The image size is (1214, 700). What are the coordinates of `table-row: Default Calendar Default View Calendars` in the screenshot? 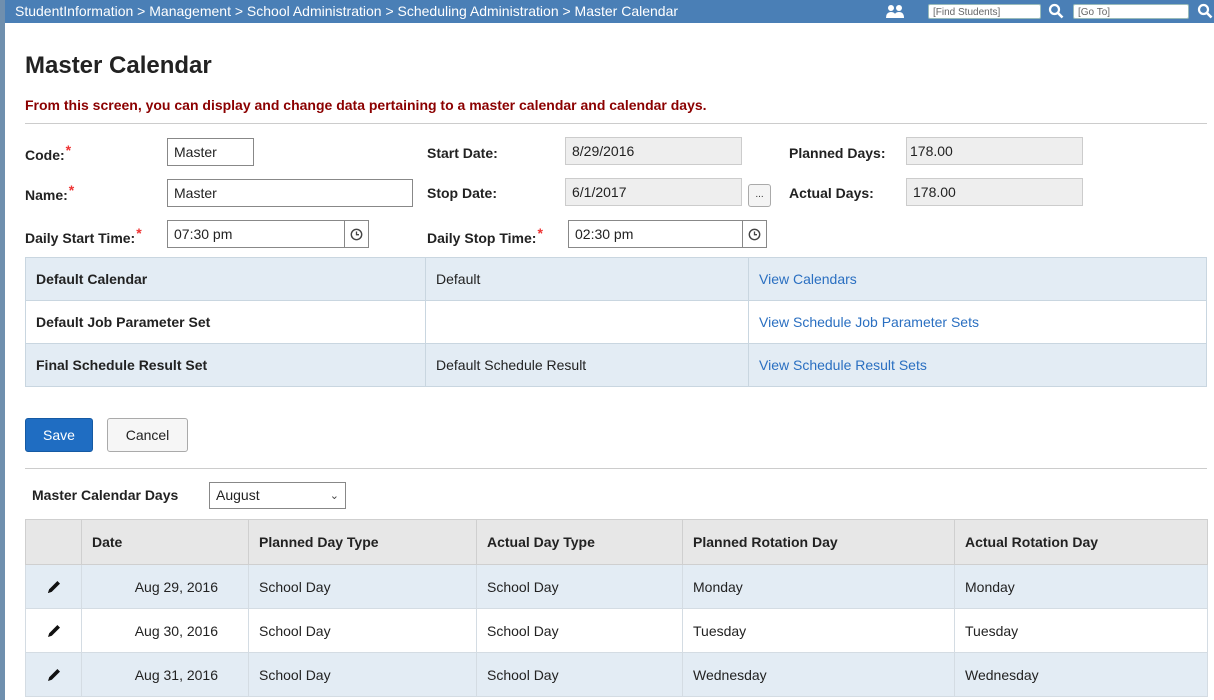 It's located at (616, 279).